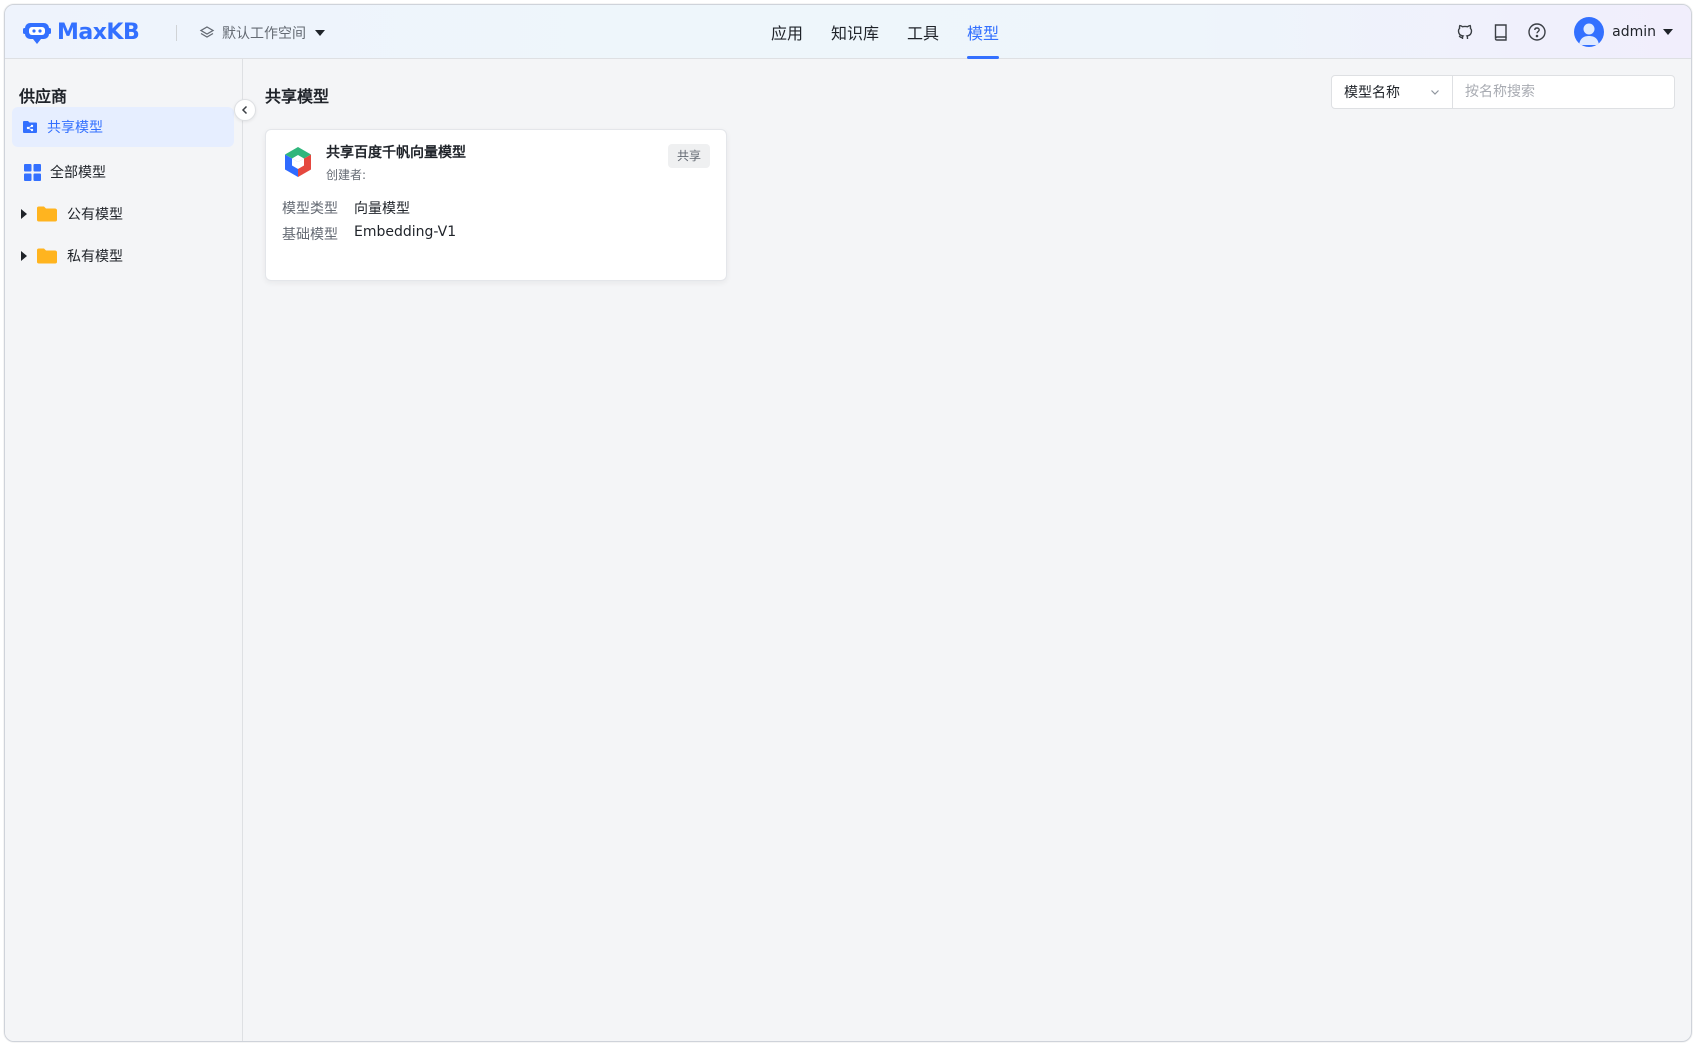 Image resolution: width=1696 pixels, height=1046 pixels. What do you see at coordinates (382, 209) in the screenshot?
I see `field-value: 向量模型` at bounding box center [382, 209].